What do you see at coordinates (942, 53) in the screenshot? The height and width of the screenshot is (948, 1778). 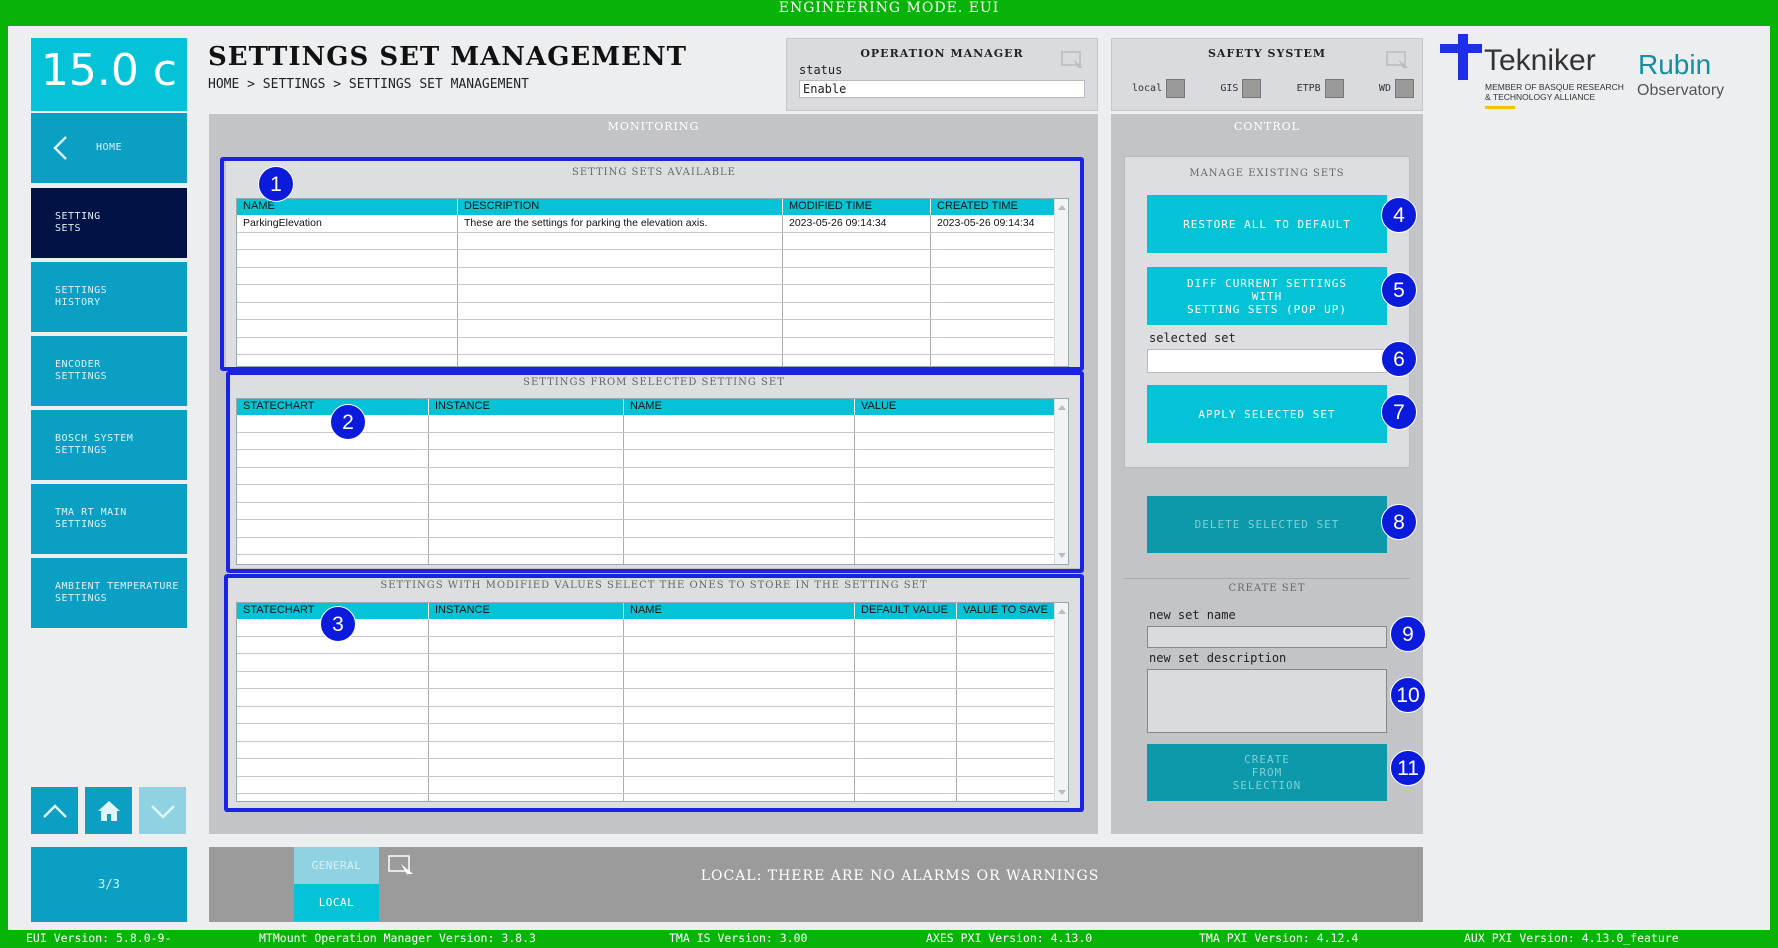 I see `operation-manager-title: OPERATION MANAGER` at bounding box center [942, 53].